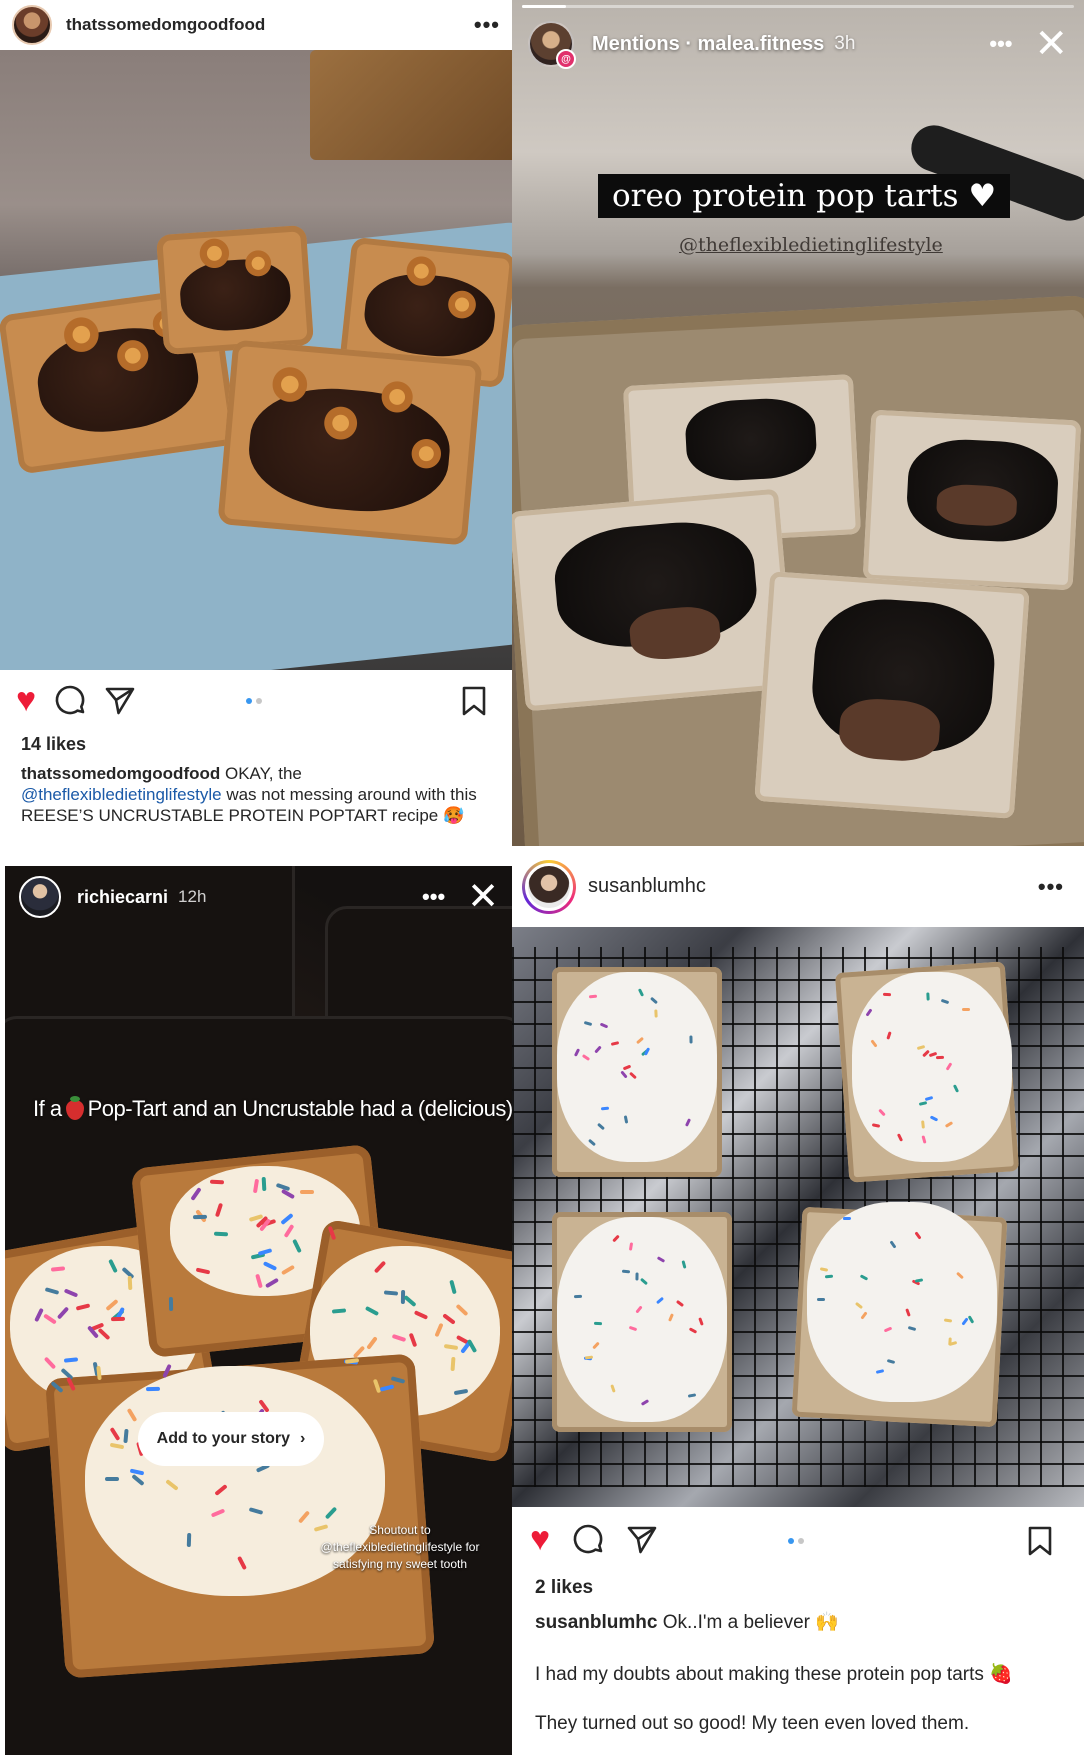  I want to click on story-text-sticker: oreo protein pop tarts ♥, so click(804, 196).